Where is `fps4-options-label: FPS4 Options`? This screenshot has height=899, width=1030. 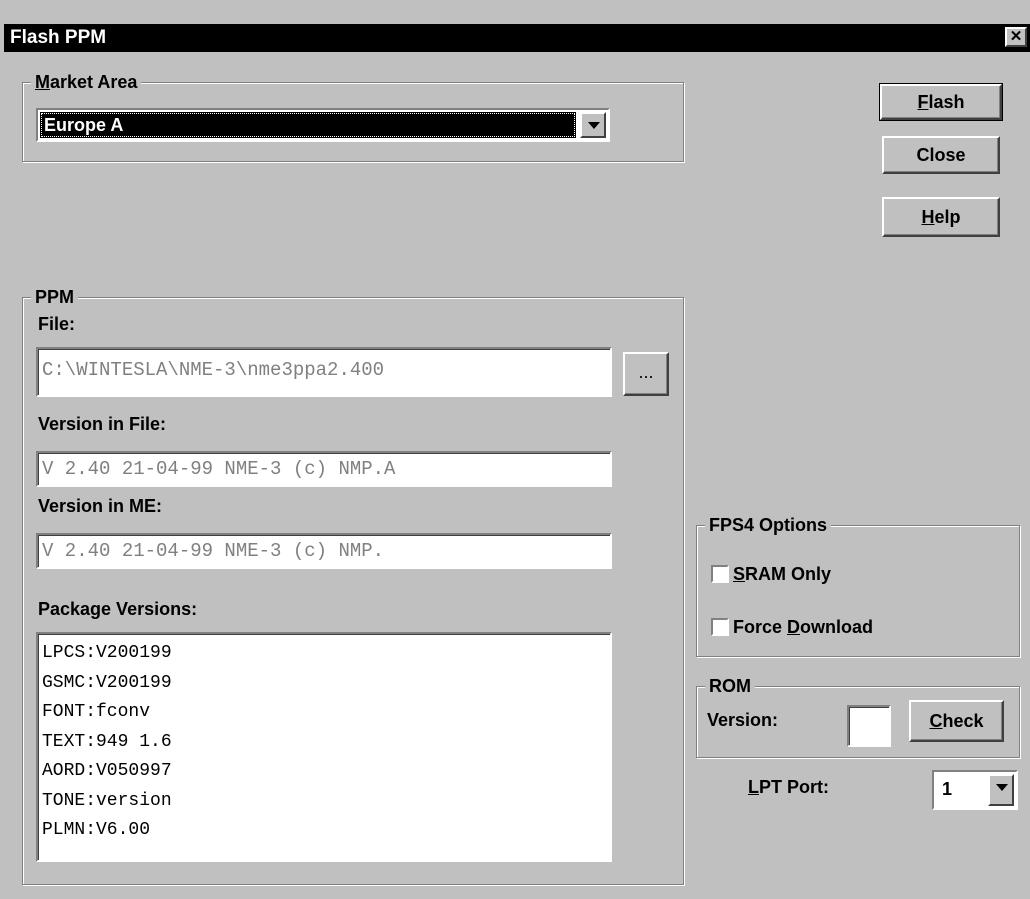 fps4-options-label: FPS4 Options is located at coordinates (768, 525).